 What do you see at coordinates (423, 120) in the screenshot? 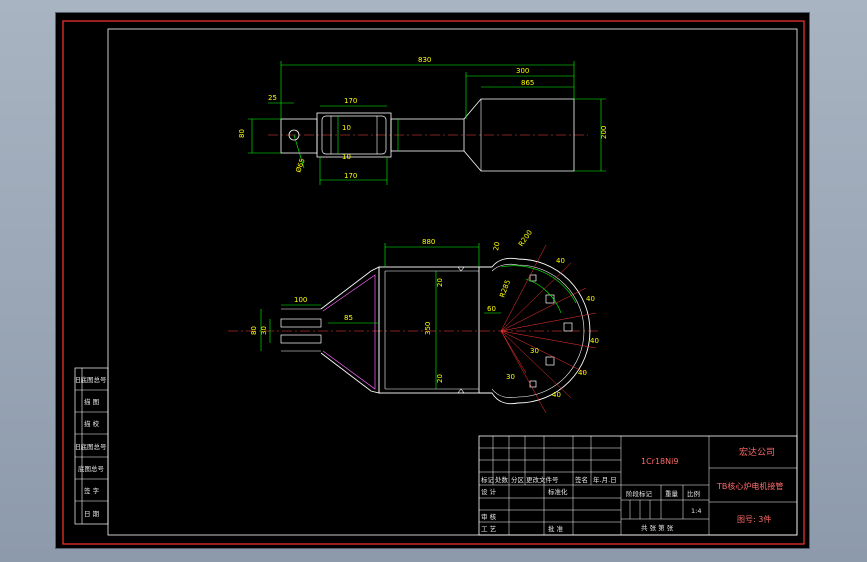
I see `top-view: 830 300 865 25 170 170 80 200 10 10 Ø65` at bounding box center [423, 120].